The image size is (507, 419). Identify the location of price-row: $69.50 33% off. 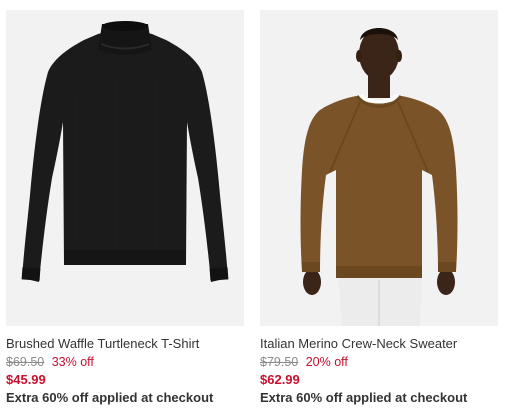
(125, 362).